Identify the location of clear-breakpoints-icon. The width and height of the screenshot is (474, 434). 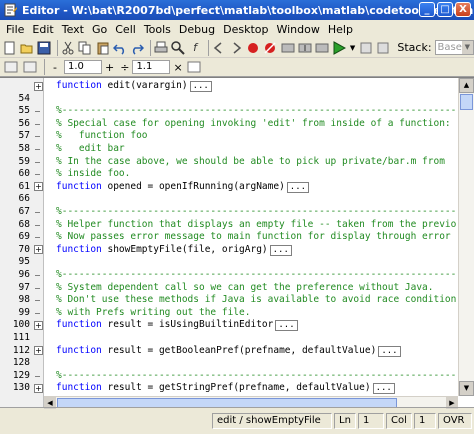
(270, 48).